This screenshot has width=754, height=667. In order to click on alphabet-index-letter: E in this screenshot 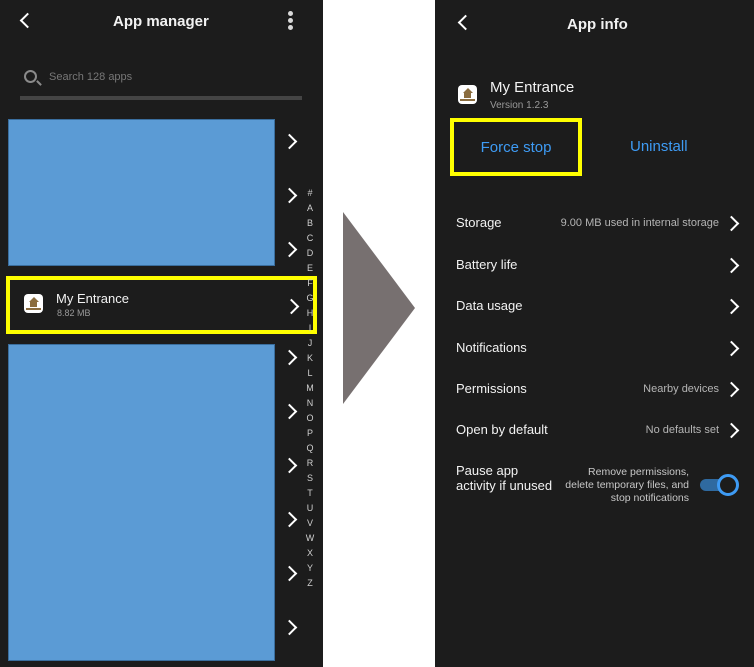, I will do `click(310, 268)`.